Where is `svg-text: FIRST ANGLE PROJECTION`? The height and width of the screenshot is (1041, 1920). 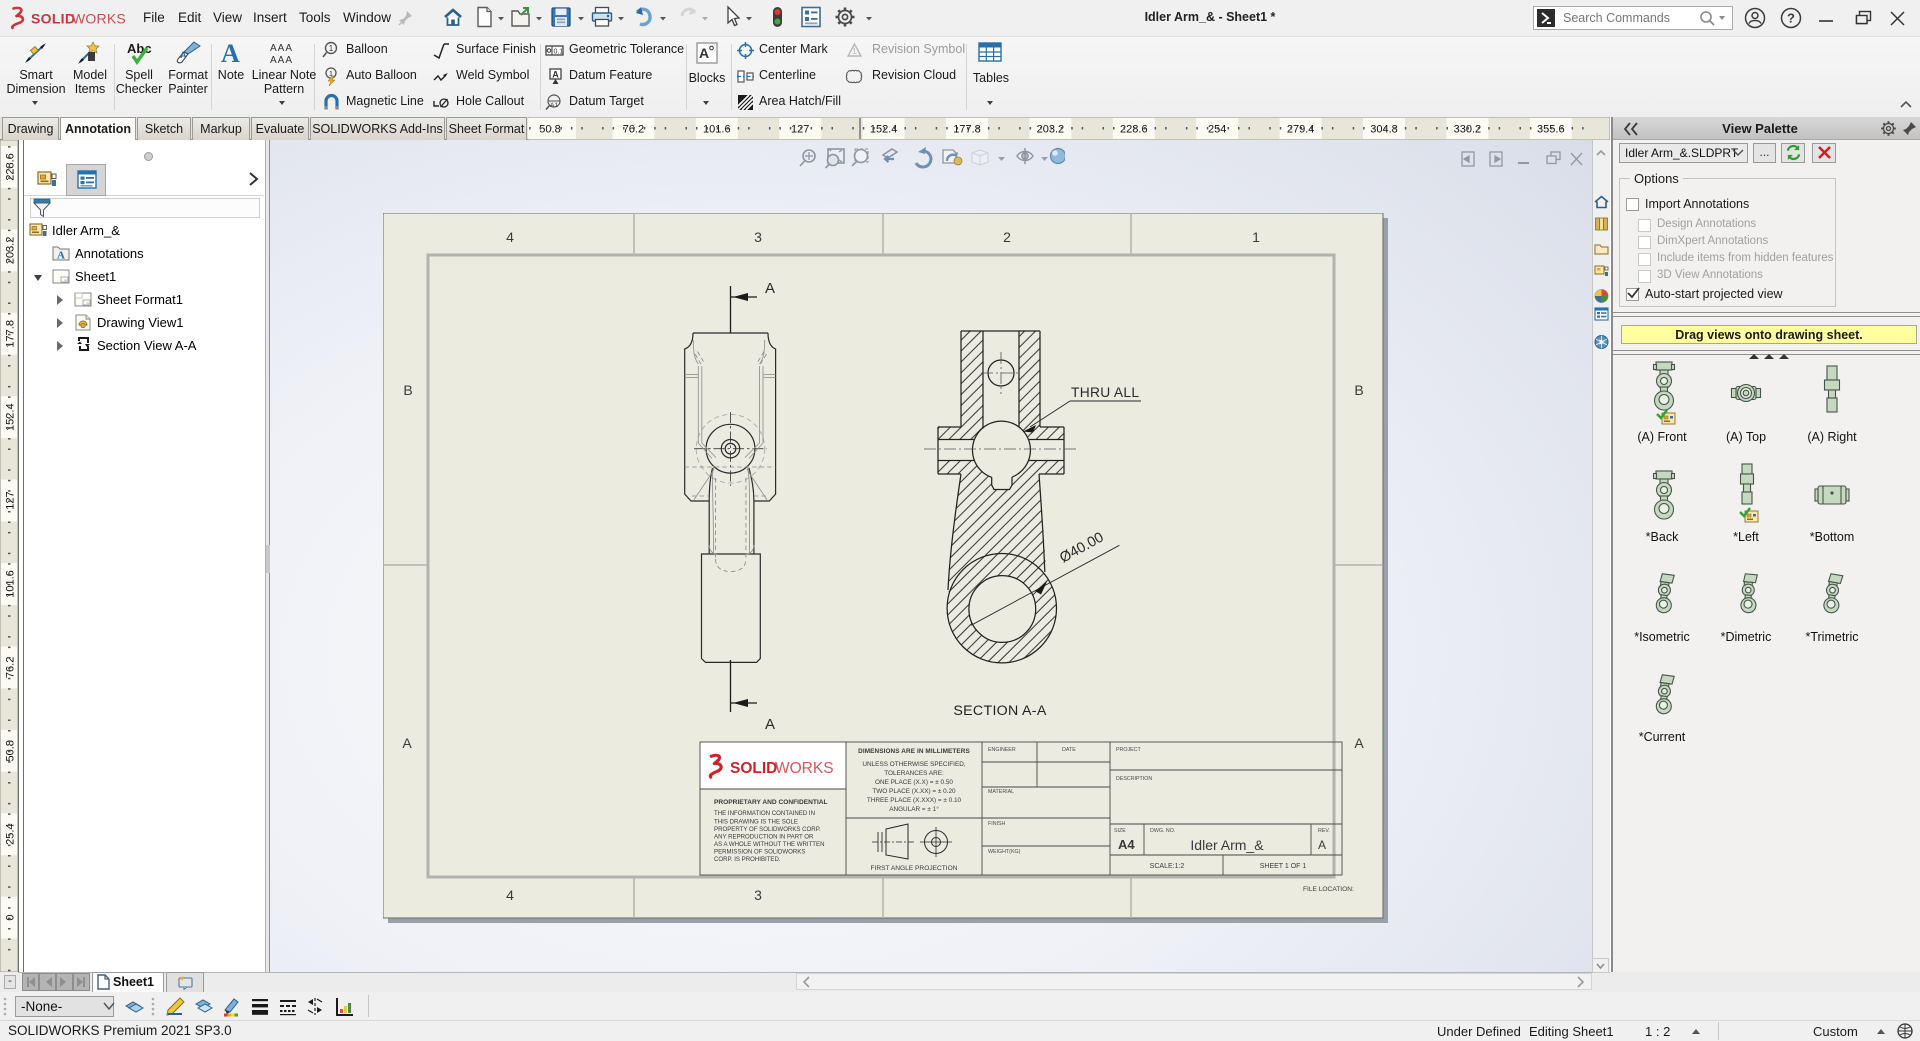 svg-text: FIRST ANGLE PROJECTION is located at coordinates (913, 868).